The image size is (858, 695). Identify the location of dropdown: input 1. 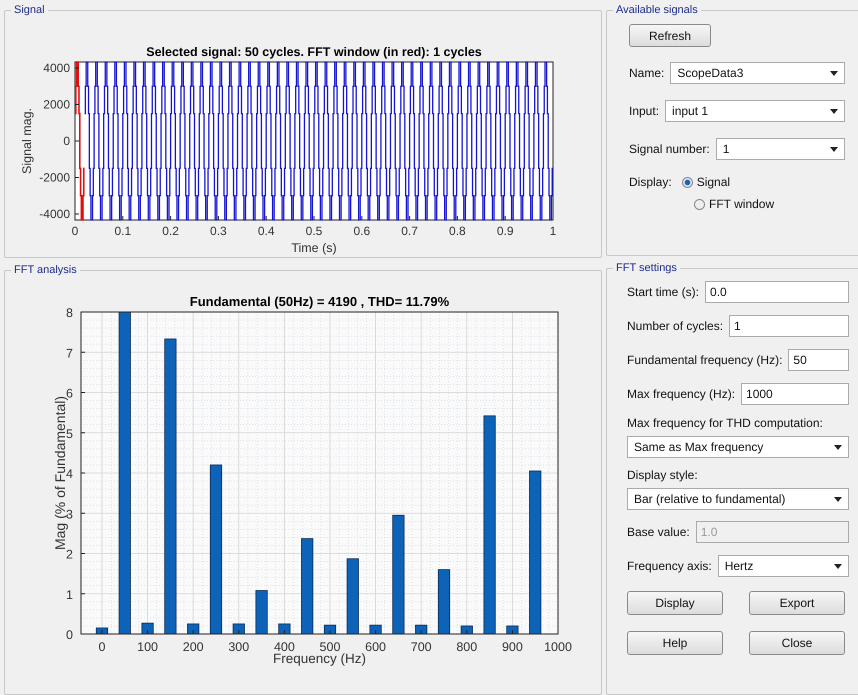
(755, 111).